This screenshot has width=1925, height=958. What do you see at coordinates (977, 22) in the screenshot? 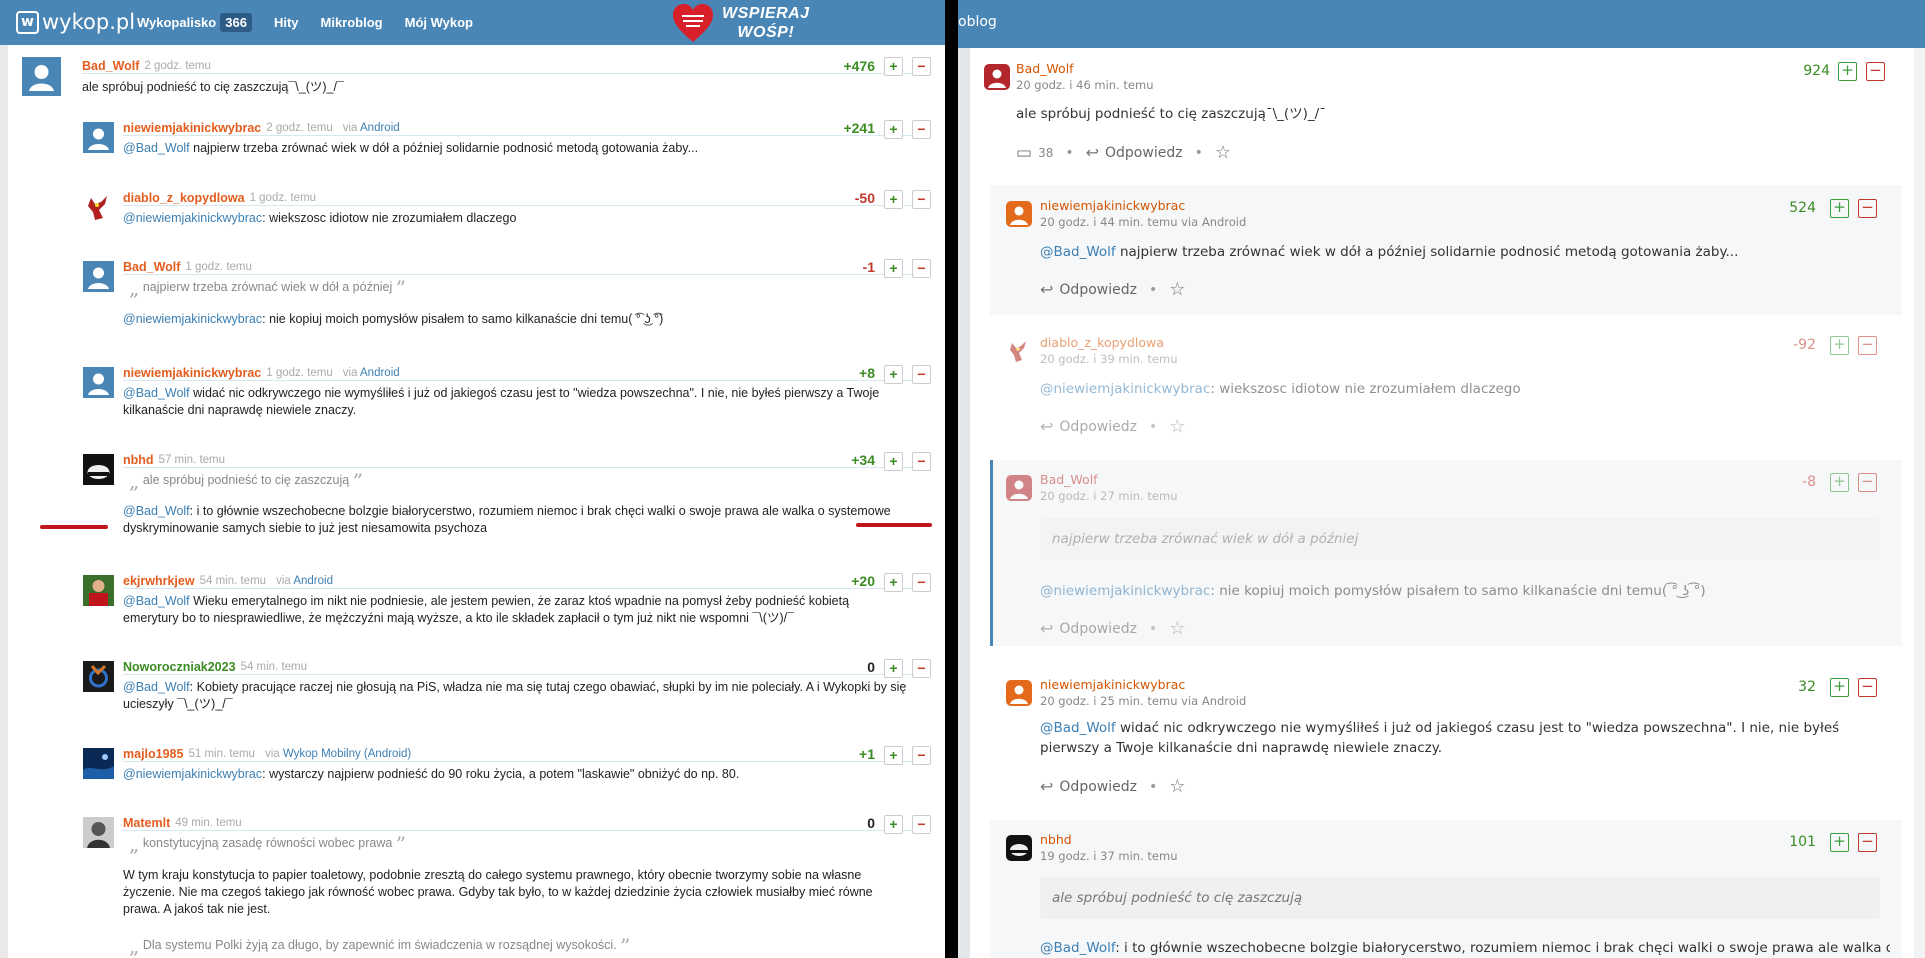
I see `section-title: oblog` at bounding box center [977, 22].